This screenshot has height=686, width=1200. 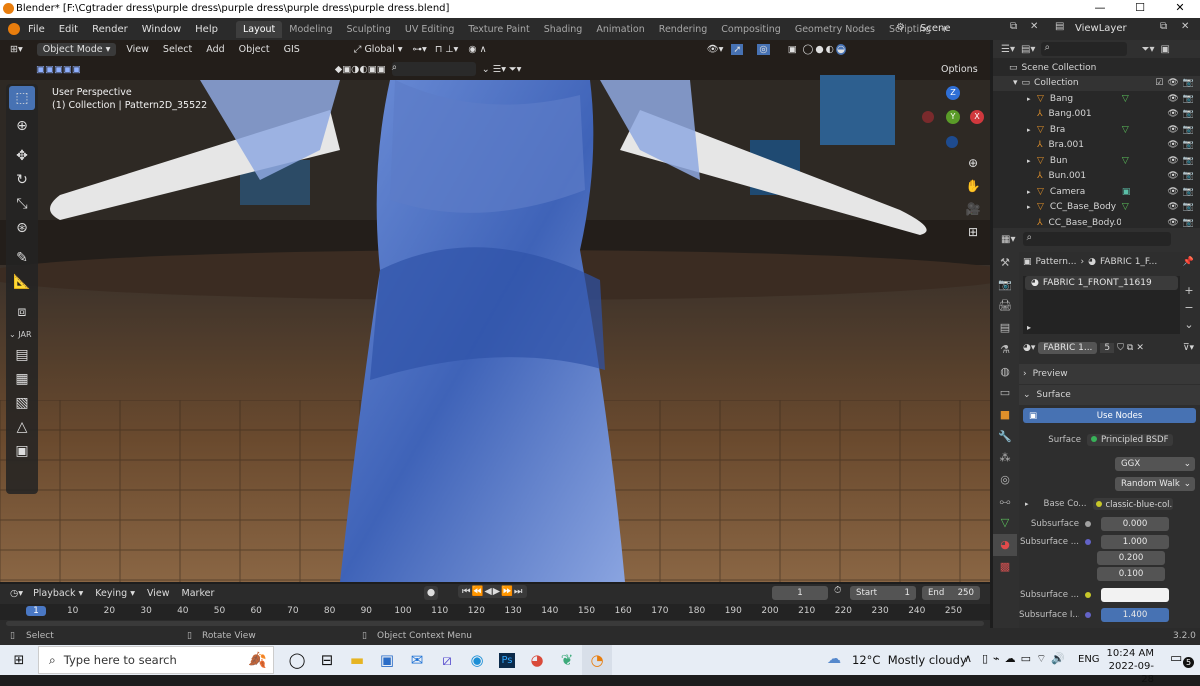 I want to click on add-cube-tool-icon: ⧈, so click(x=22, y=312).